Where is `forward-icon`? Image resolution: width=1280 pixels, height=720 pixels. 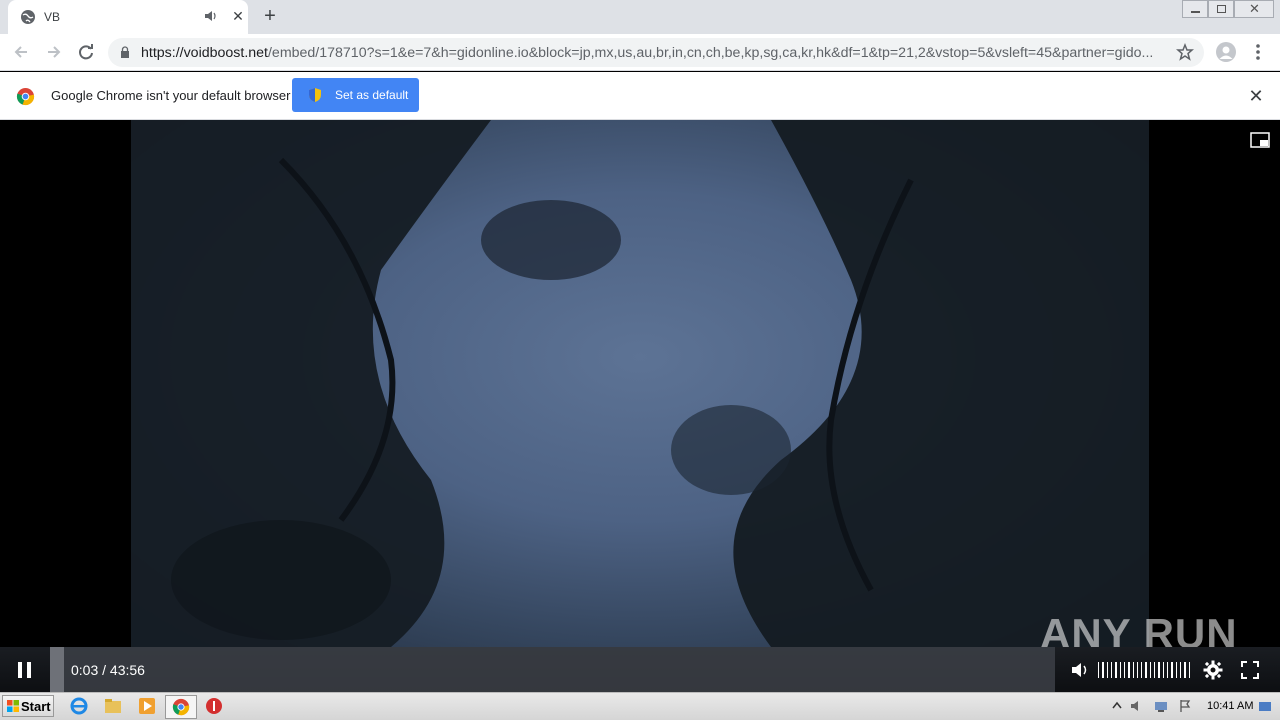 forward-icon is located at coordinates (54, 52).